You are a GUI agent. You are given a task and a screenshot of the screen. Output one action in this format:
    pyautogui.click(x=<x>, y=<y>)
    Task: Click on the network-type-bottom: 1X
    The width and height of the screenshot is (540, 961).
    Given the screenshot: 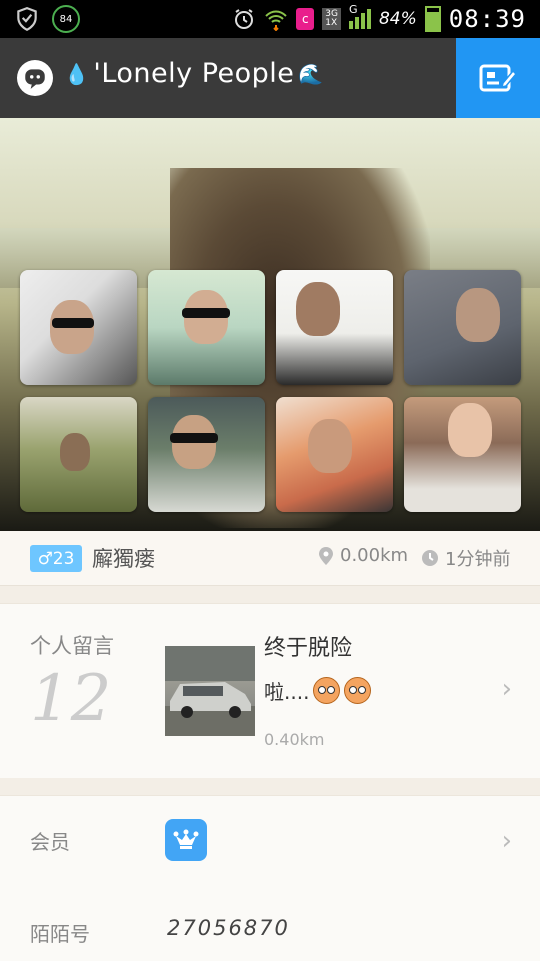 What is the action you would take?
    pyautogui.click(x=331, y=23)
    